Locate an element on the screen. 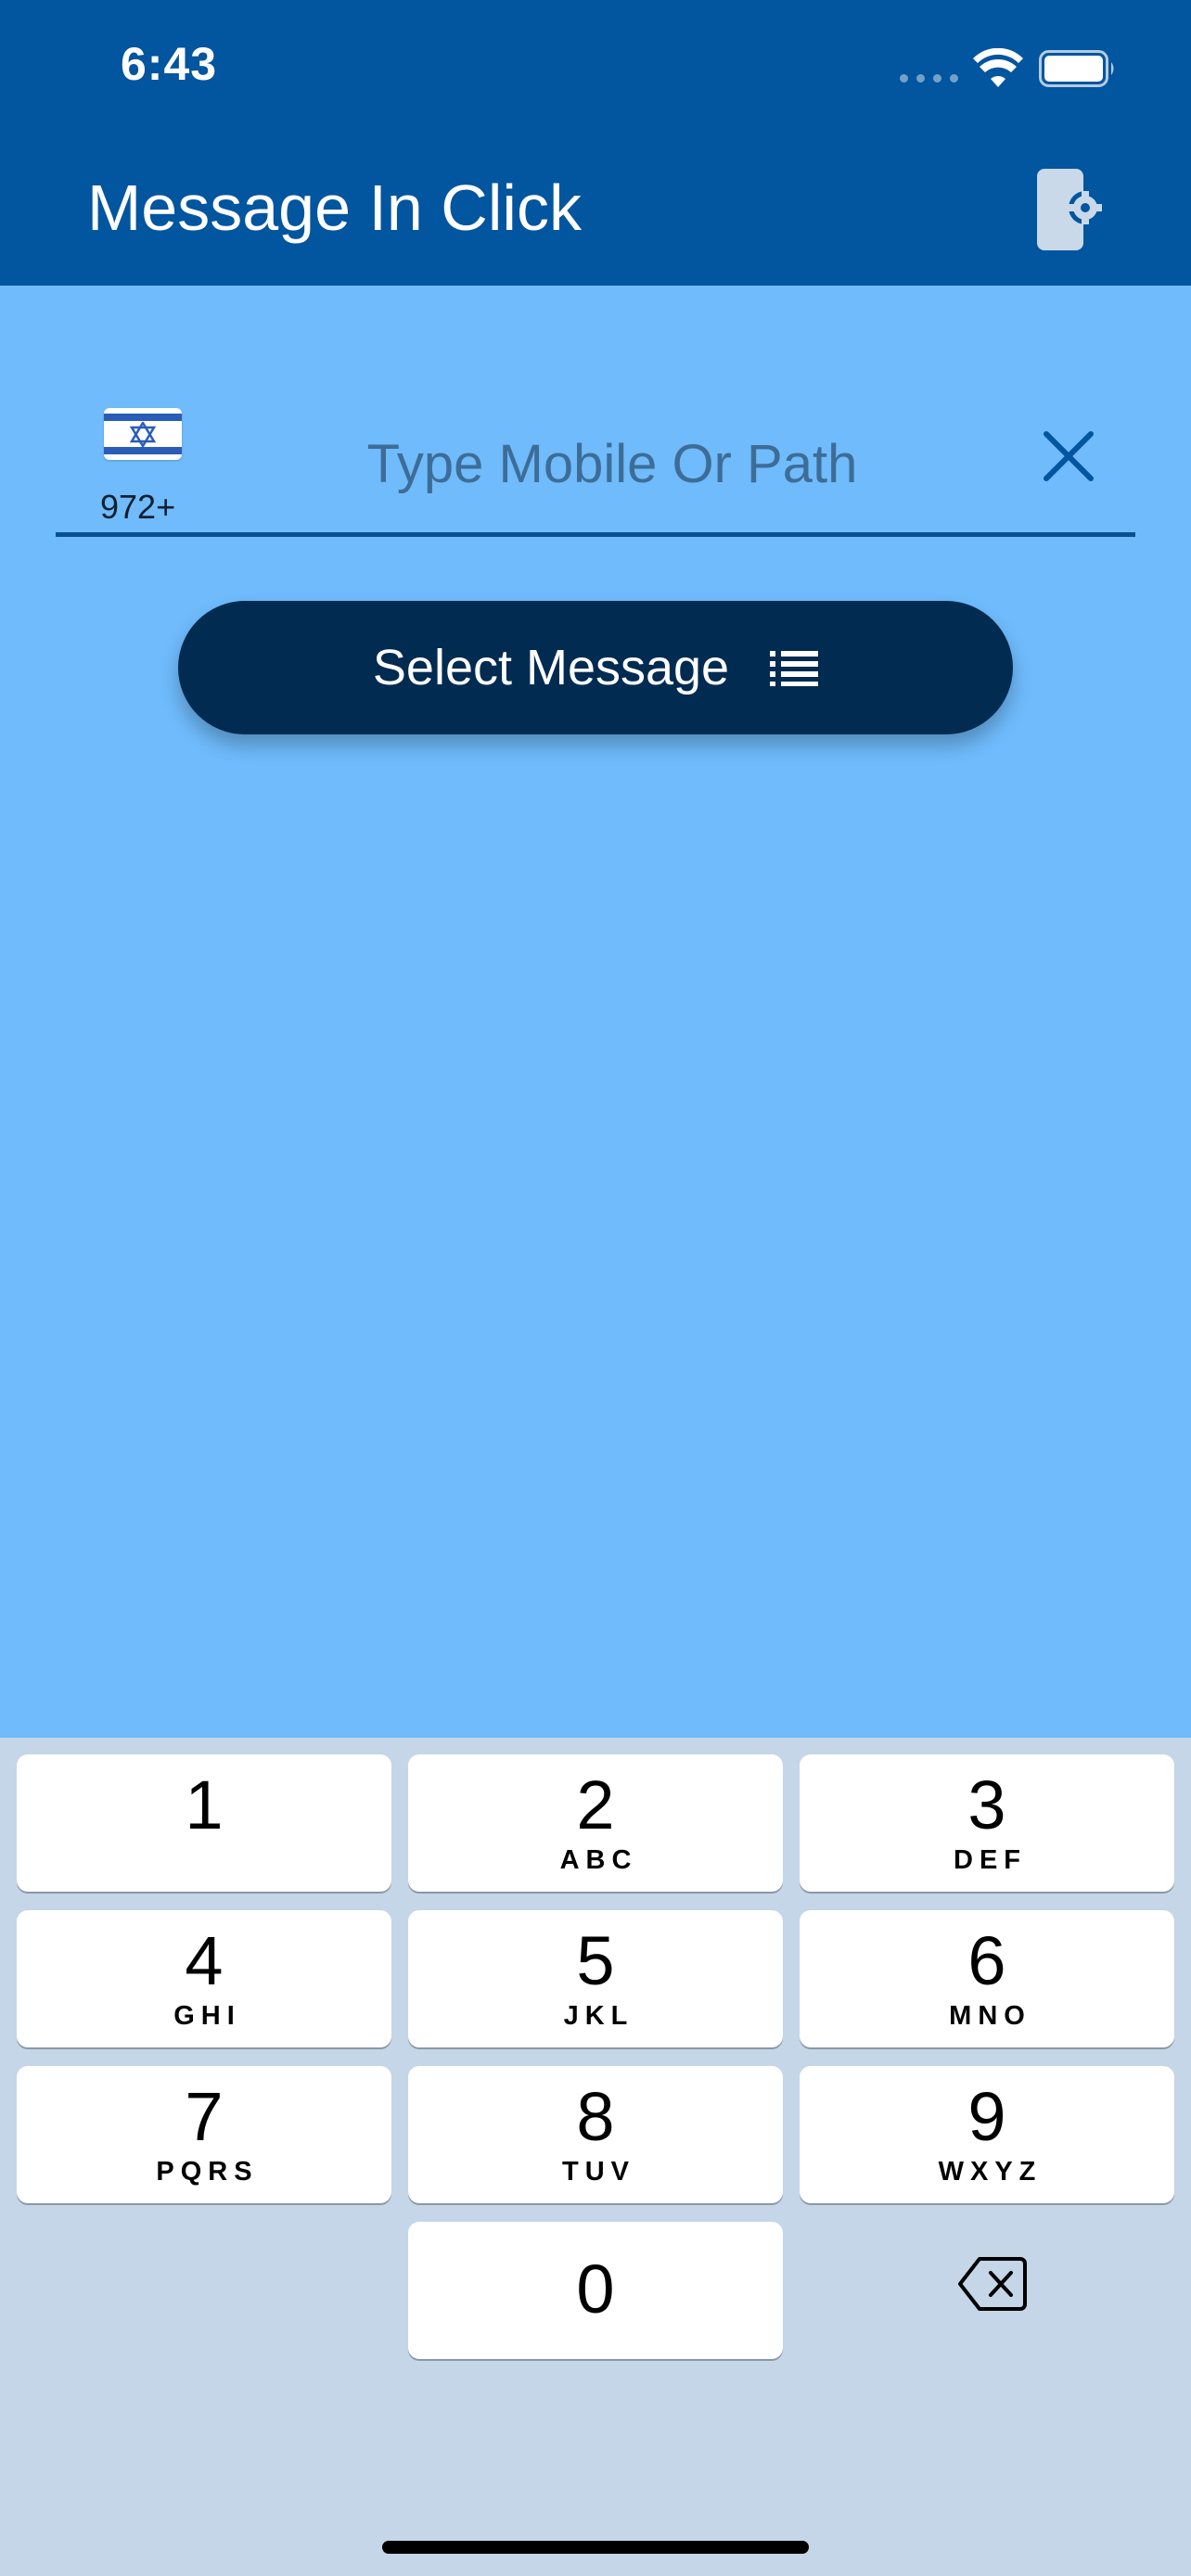 This screenshot has height=2576, width=1191. israel-flag-icon is located at coordinates (143, 434).